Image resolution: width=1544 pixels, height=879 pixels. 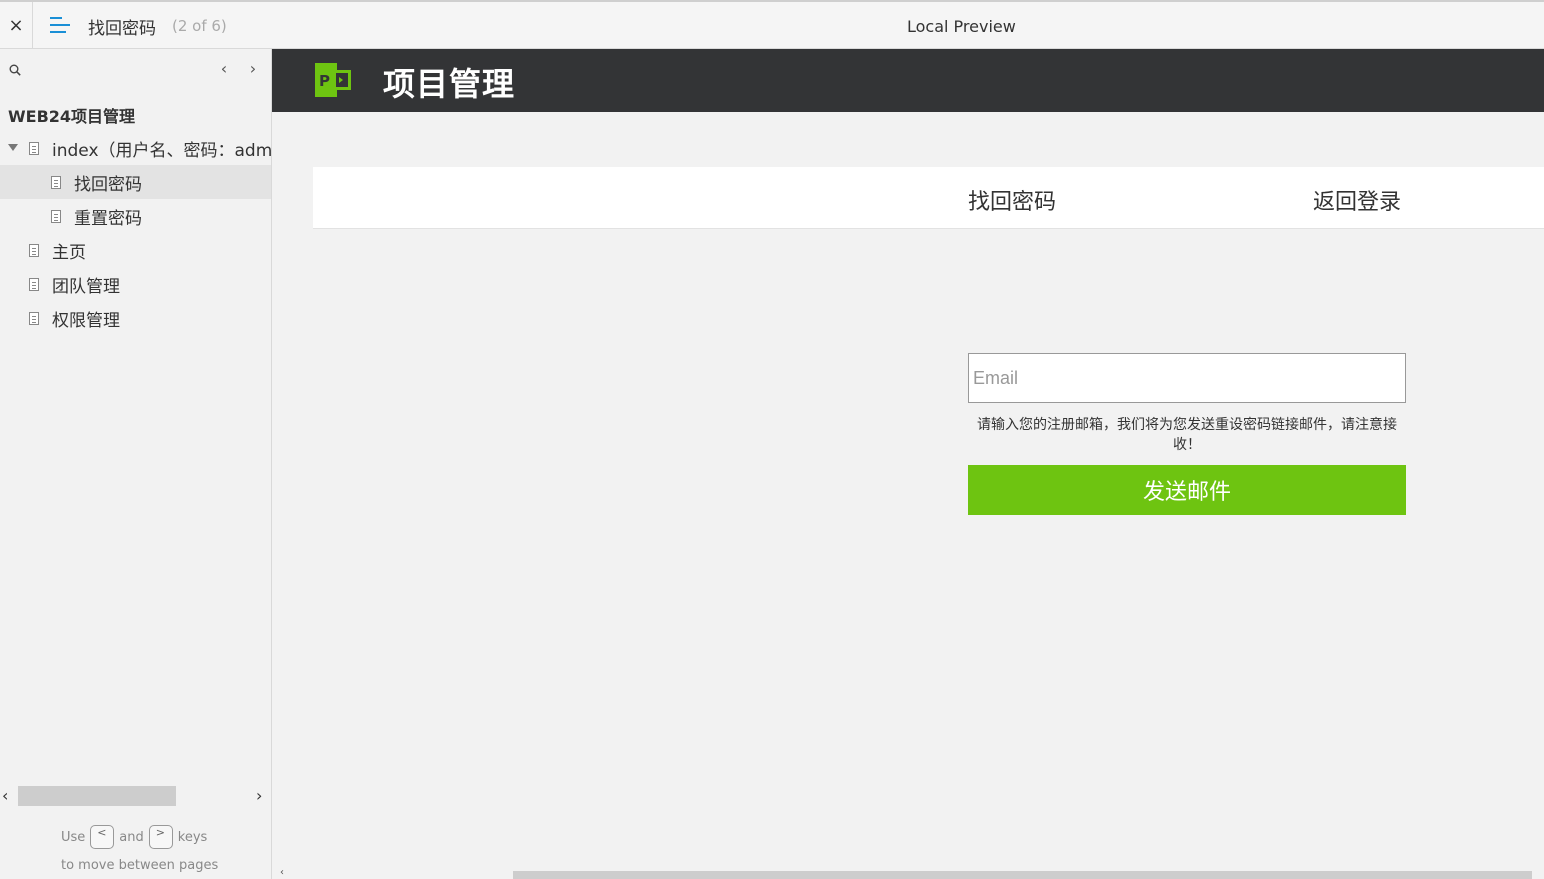 What do you see at coordinates (333, 80) in the screenshot?
I see `project-logo-icon: P` at bounding box center [333, 80].